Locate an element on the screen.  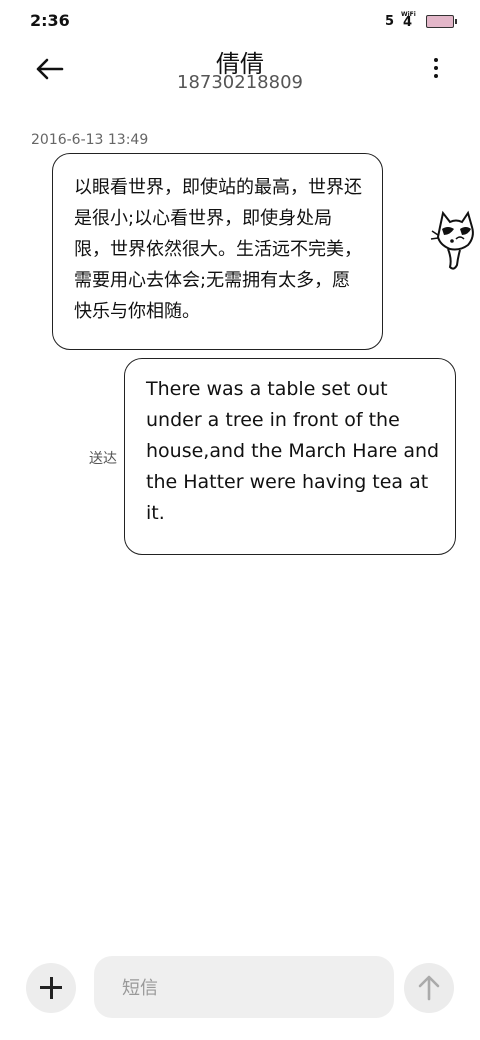
message-timestamp: 2016-6-13 13:49 is located at coordinates (90, 140).